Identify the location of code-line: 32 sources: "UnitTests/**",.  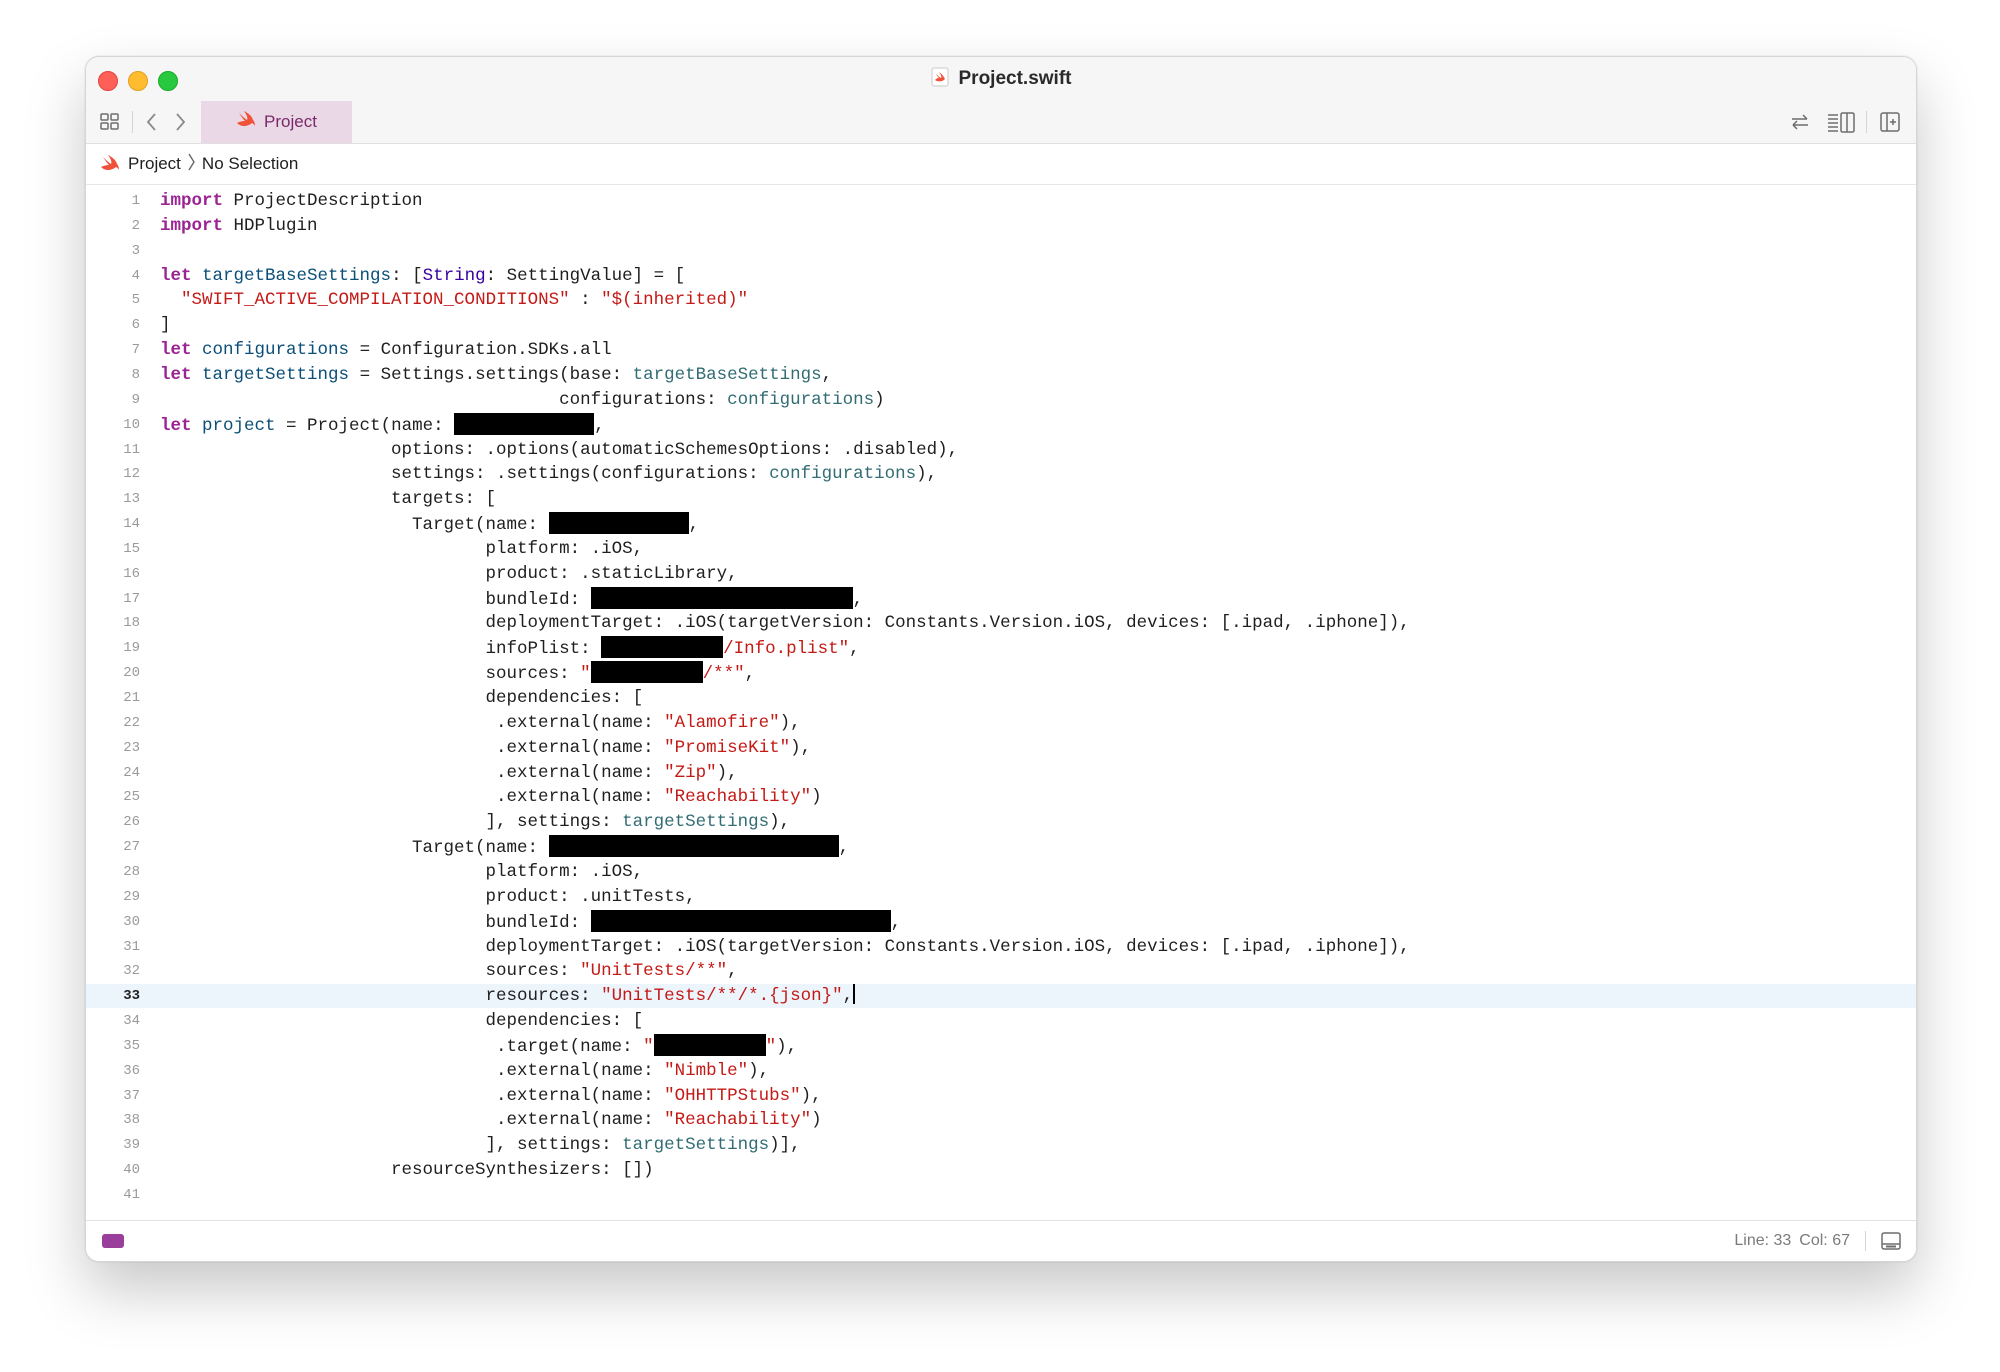
(1001, 971).